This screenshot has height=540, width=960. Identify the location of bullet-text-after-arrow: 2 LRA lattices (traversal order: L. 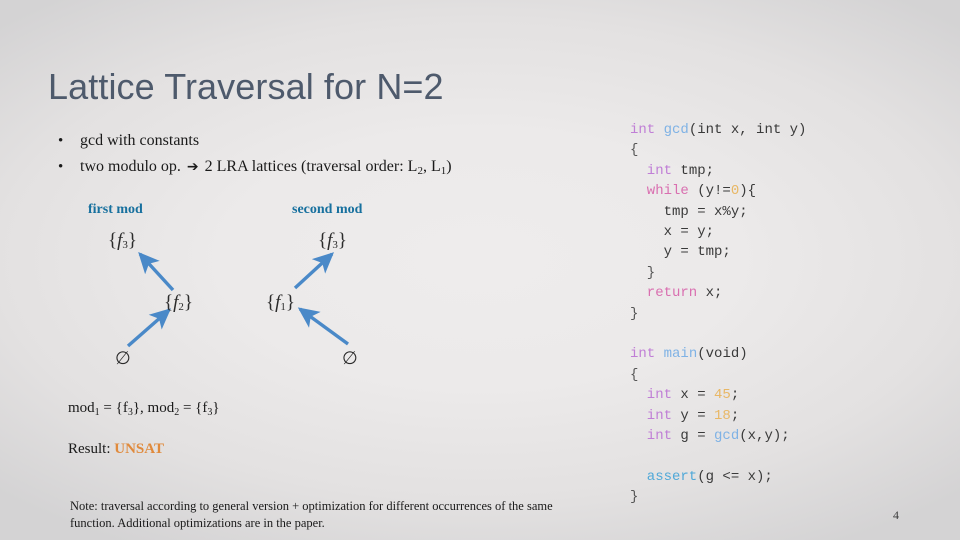
(309, 166).